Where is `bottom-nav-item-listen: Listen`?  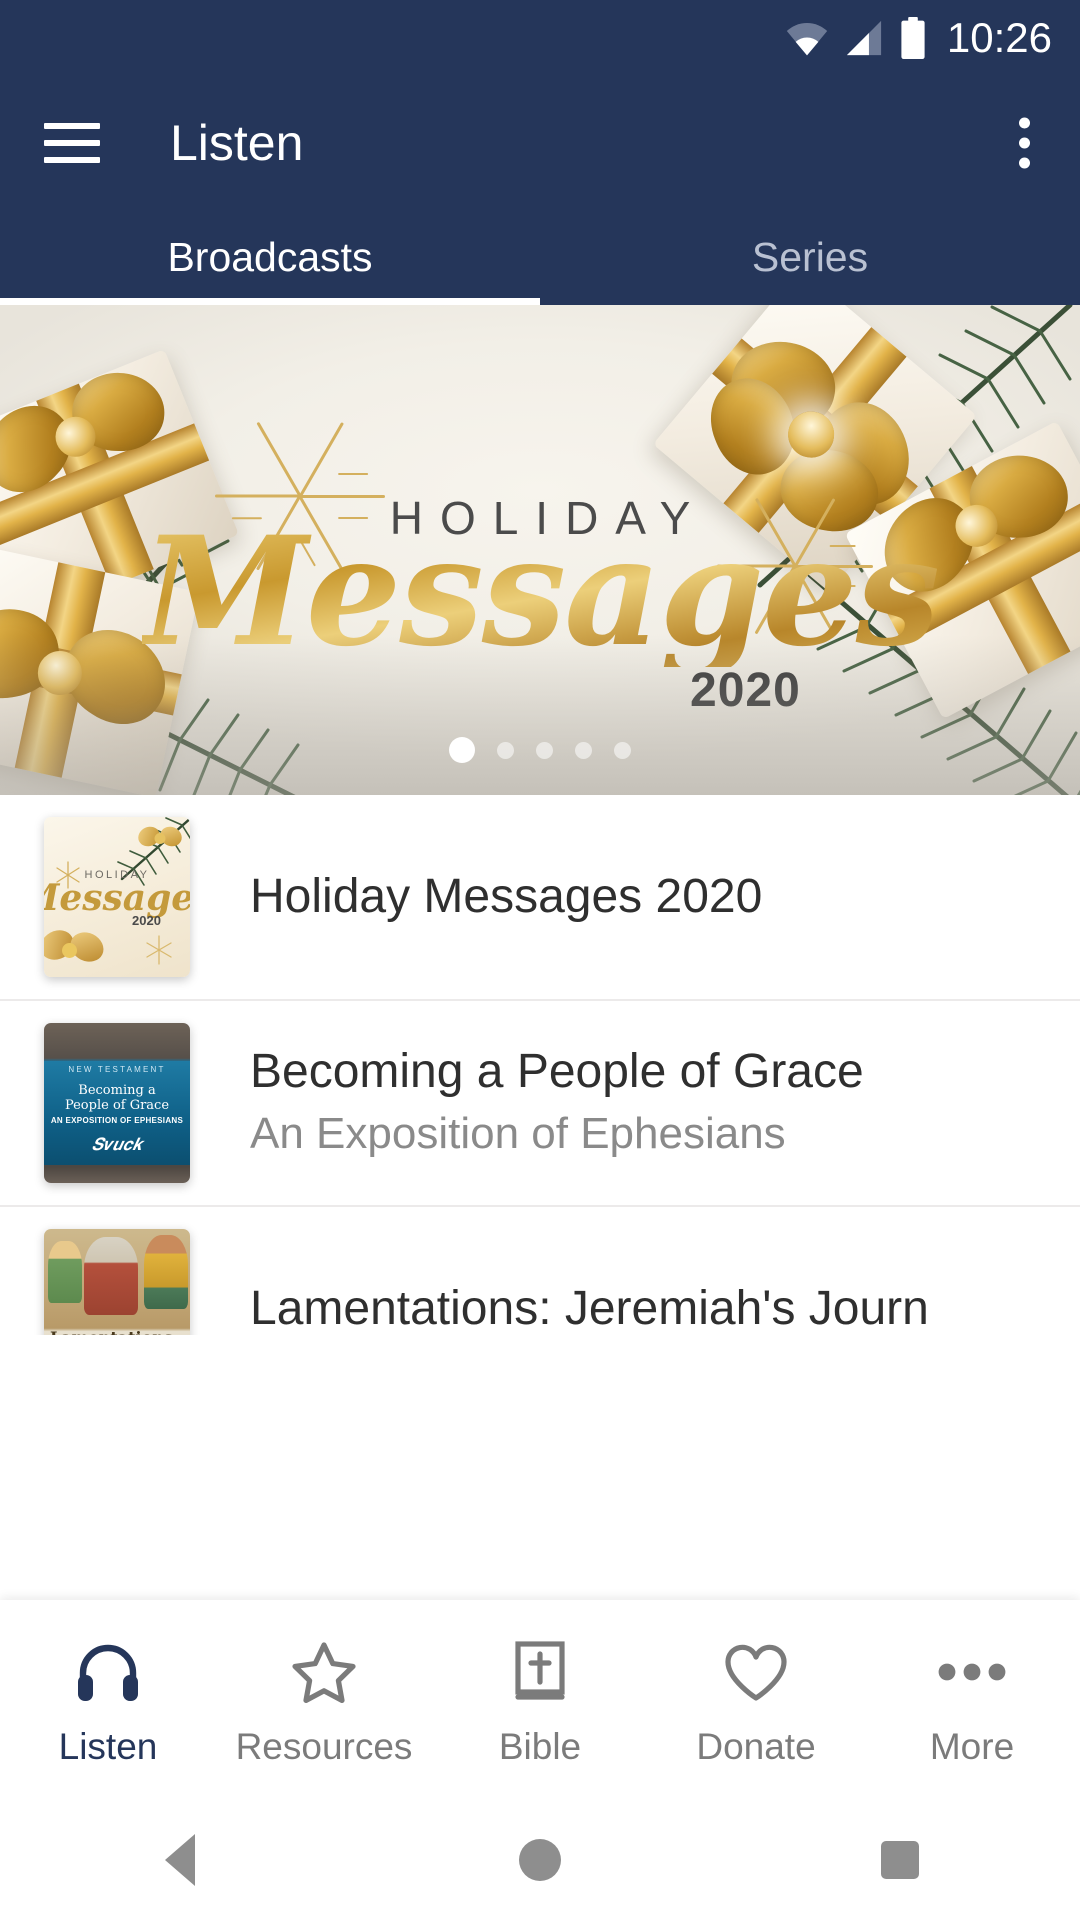 bottom-nav-item-listen: Listen is located at coordinates (108, 1700).